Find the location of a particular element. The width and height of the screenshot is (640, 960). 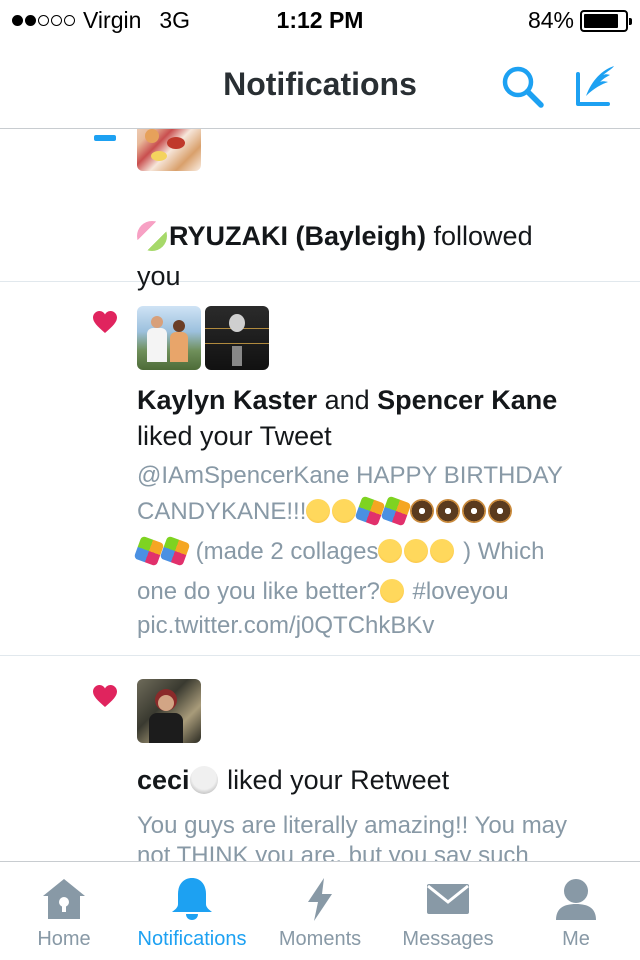

follow-action: followed is located at coordinates (479, 236).